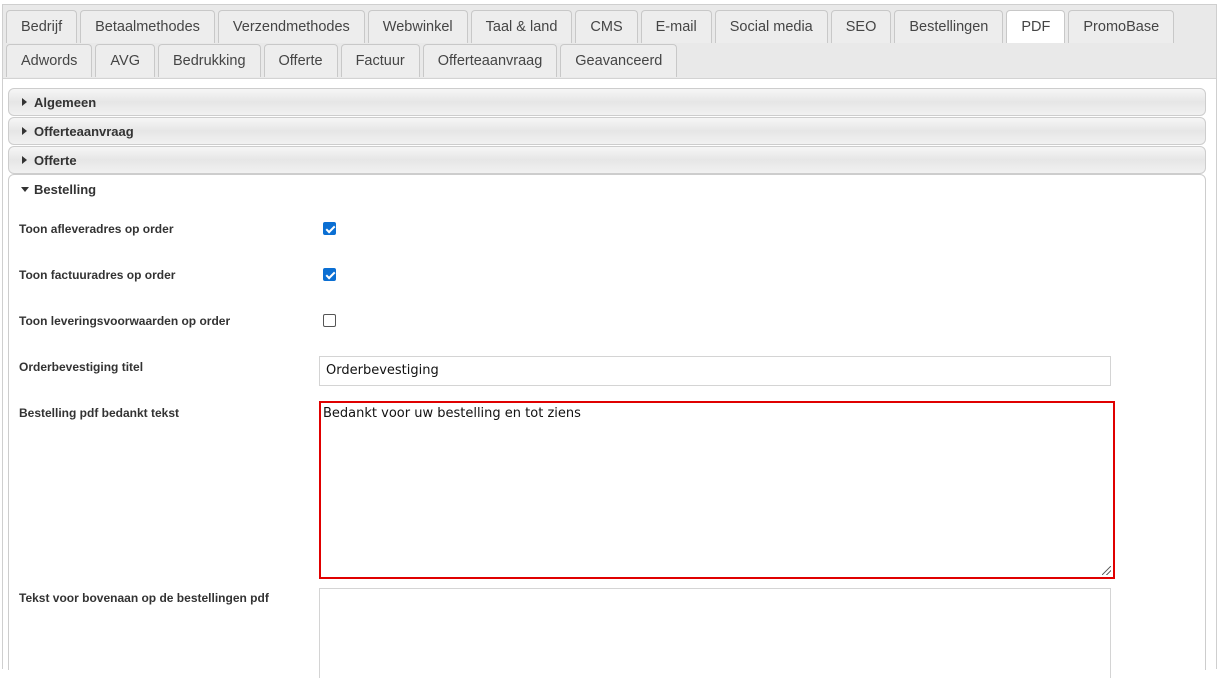  I want to click on label-show-terms: Toon leveringsvoorwaarden op order, so click(125, 321).